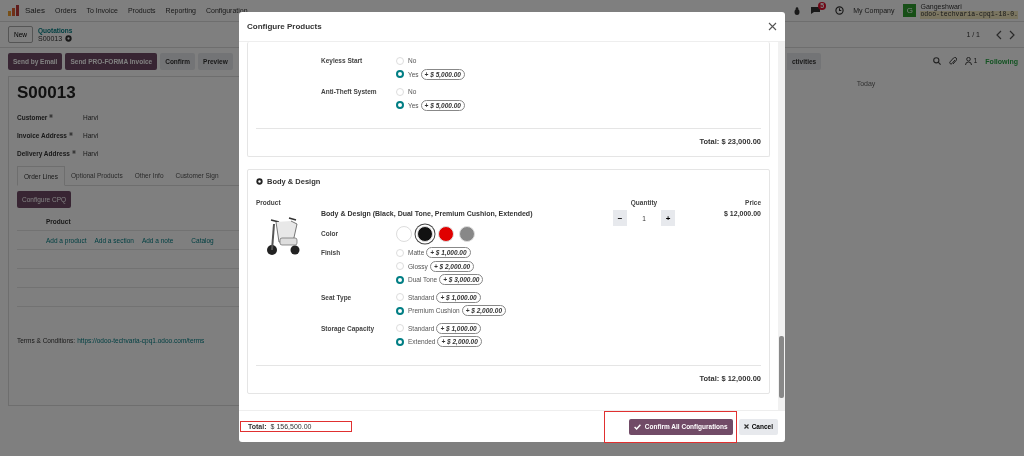 The image size is (1024, 456). Describe the element at coordinates (46, 93) in the screenshot. I see `record-title: S00013` at that location.